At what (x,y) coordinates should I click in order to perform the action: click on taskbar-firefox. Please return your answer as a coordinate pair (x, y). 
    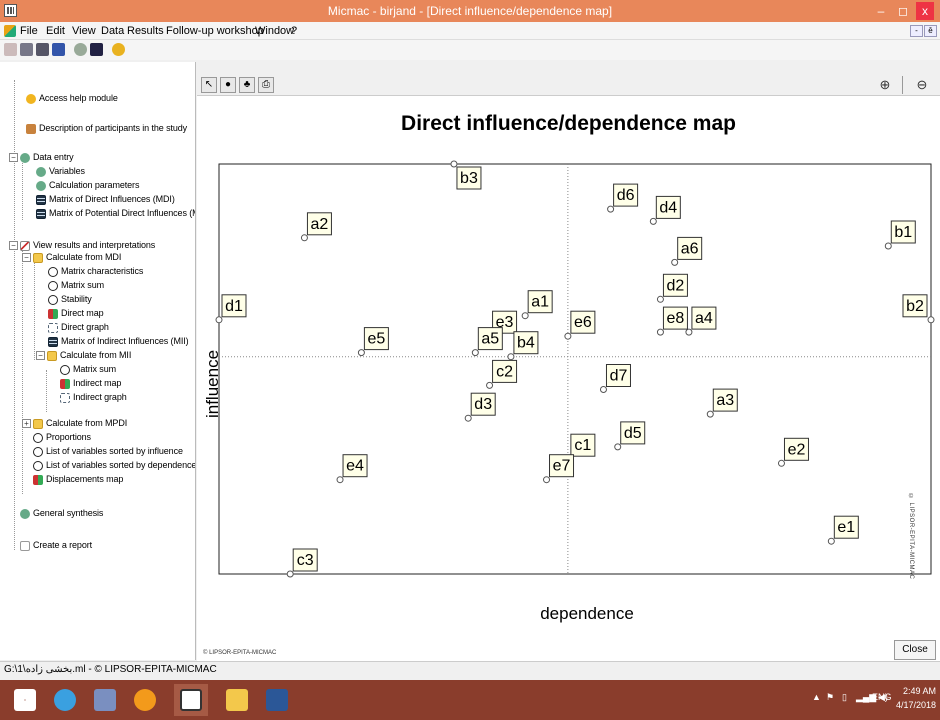
    Looking at the image, I should click on (145, 700).